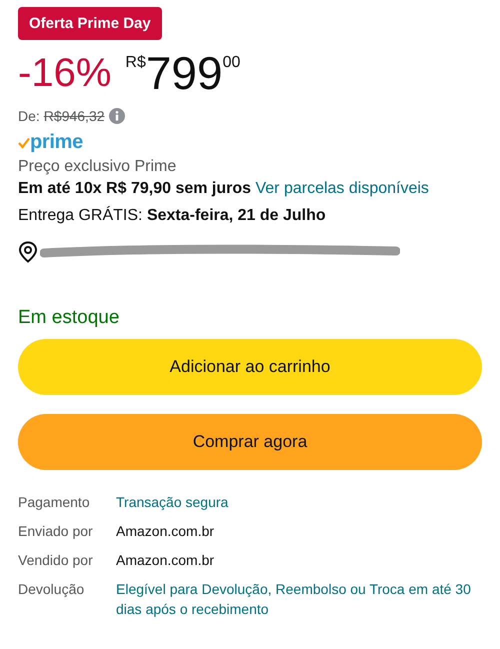 The height and width of the screenshot is (649, 500). What do you see at coordinates (299, 599) in the screenshot?
I see `detail-link: Elegível para Devolução, Reembolso ou Troca em até 30 dias após o recebimento` at bounding box center [299, 599].